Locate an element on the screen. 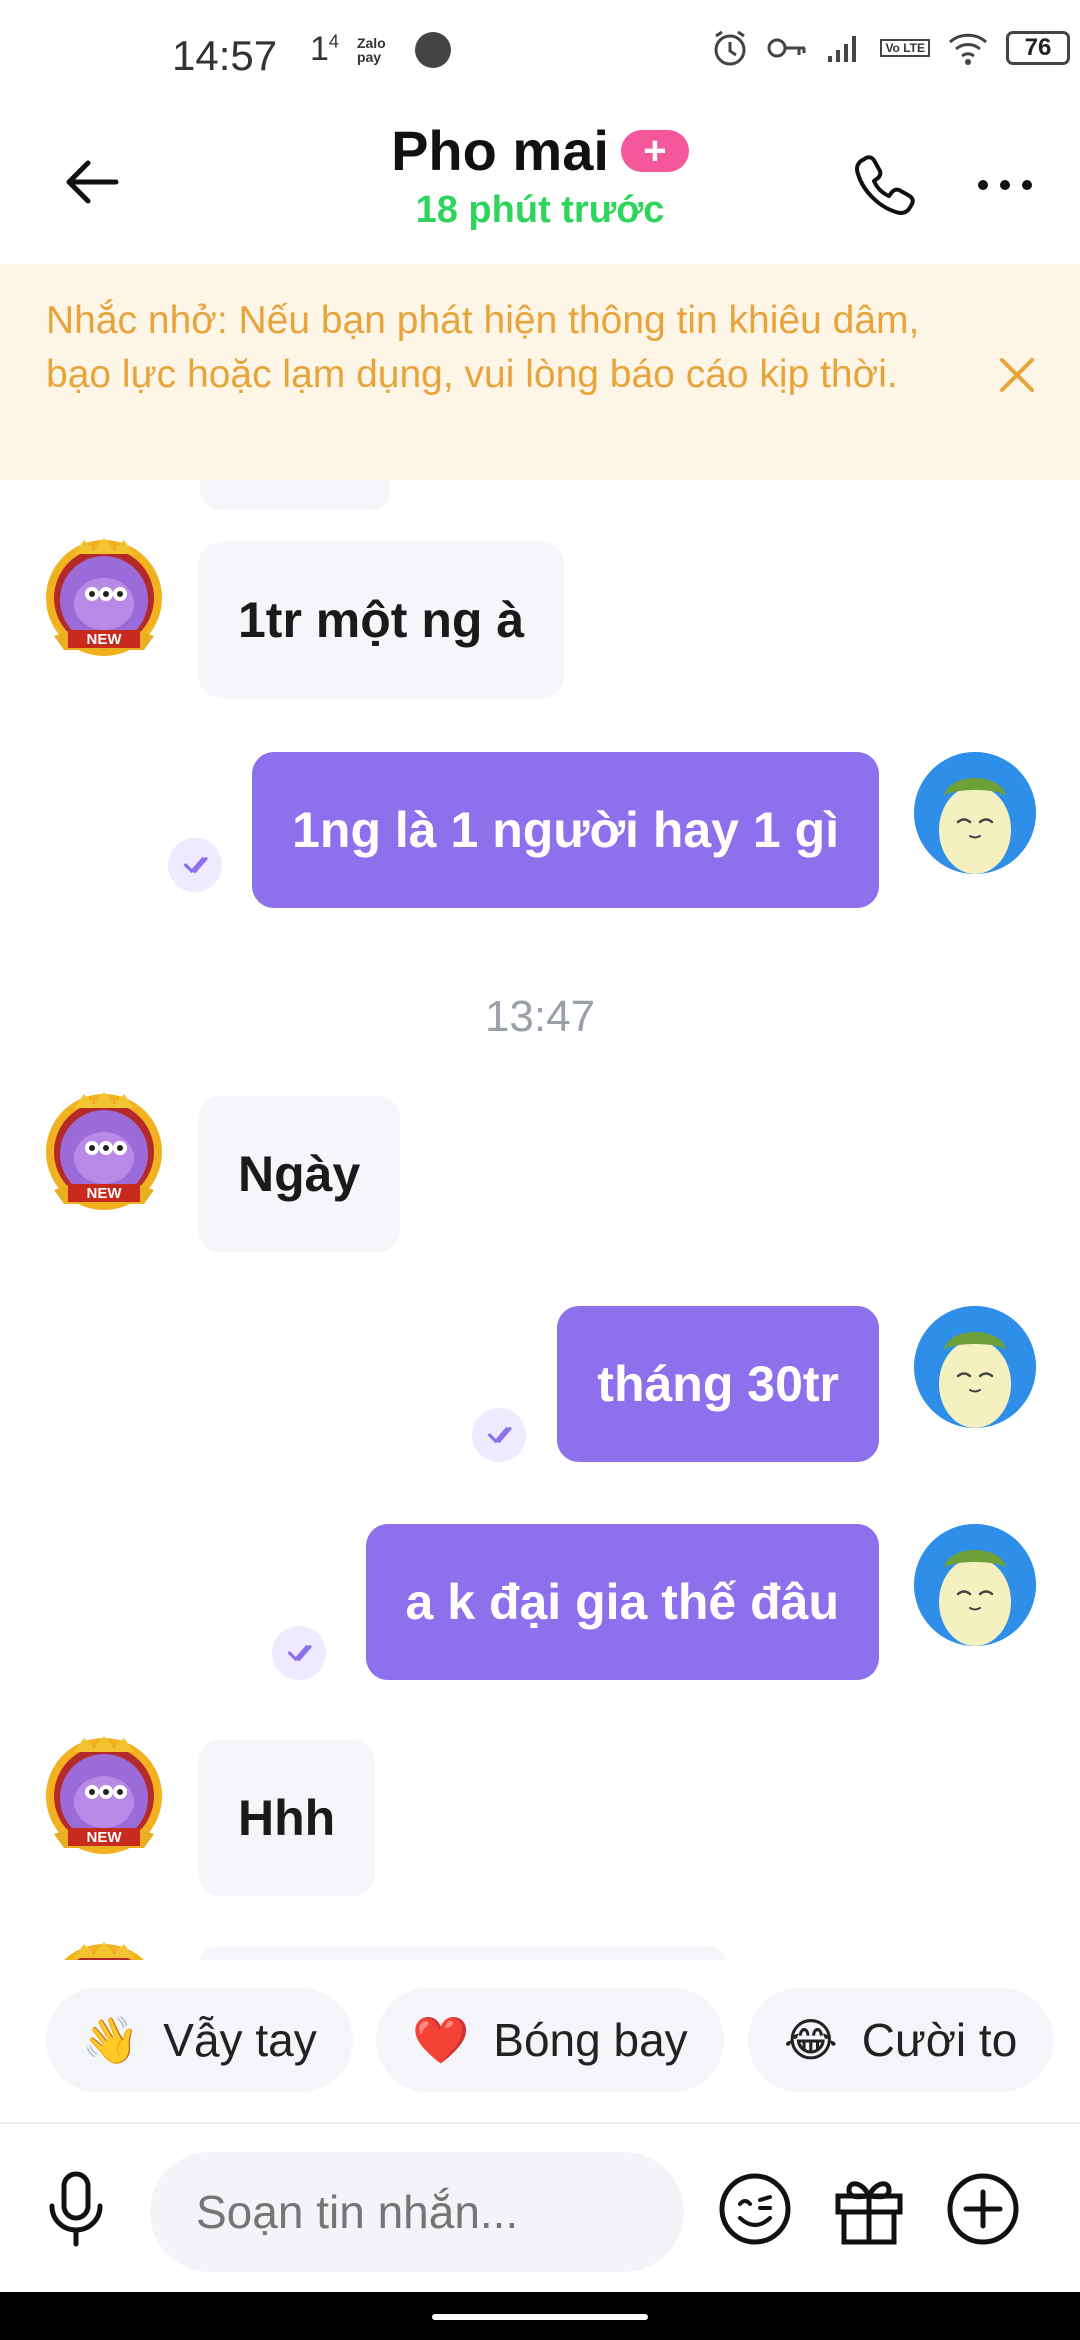 This screenshot has width=1080, height=2340. contact-name: Pho mai is located at coordinates (500, 150).